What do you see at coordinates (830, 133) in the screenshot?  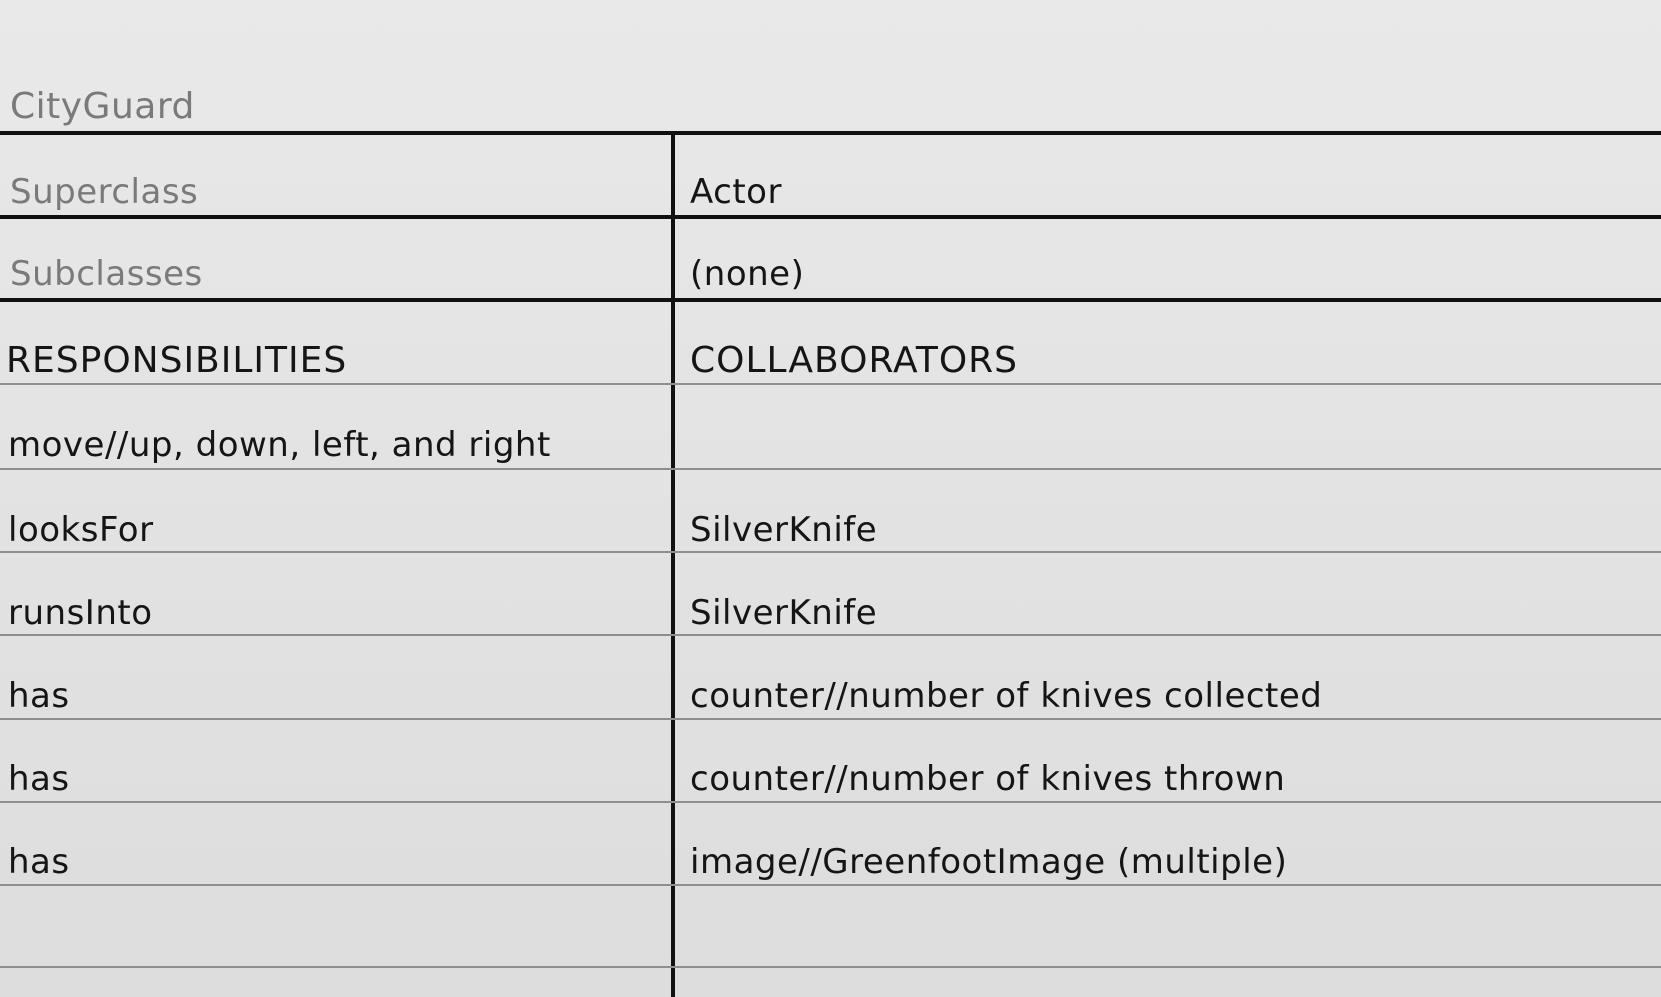 I see `top-border-line` at bounding box center [830, 133].